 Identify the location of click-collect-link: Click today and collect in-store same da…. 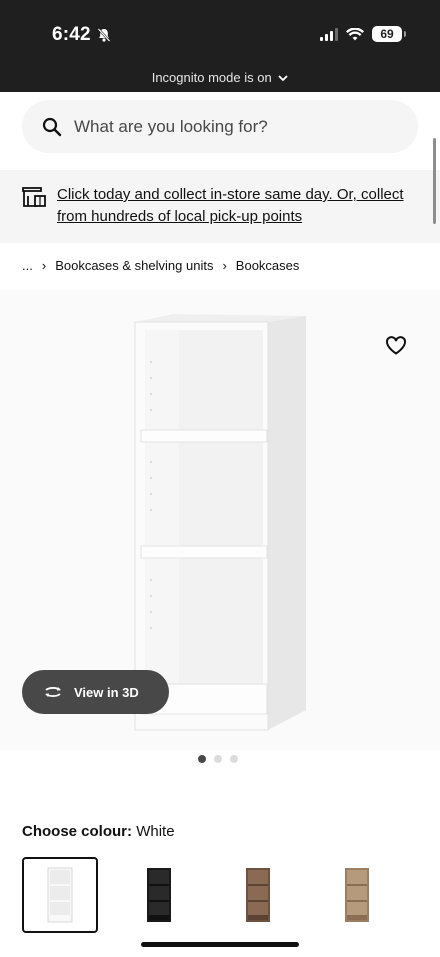
(232, 206).